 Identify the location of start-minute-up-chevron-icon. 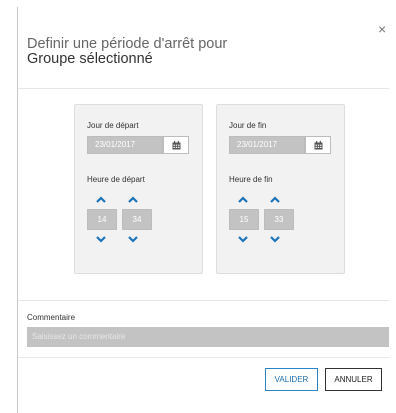
(133, 200).